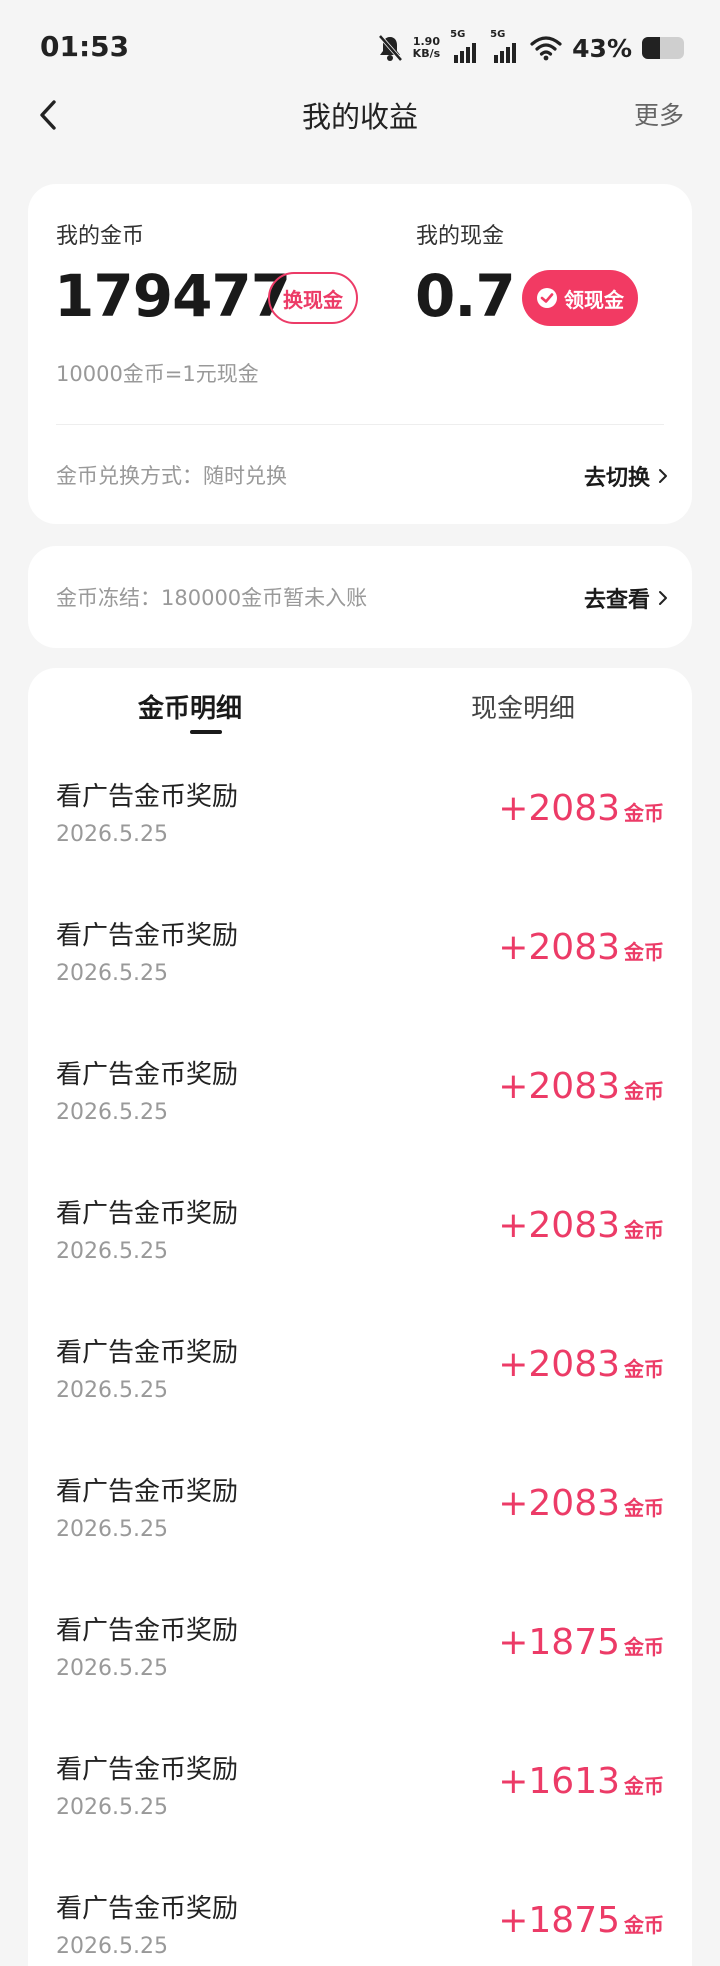  I want to click on battery-percent: 43%, so click(602, 48).